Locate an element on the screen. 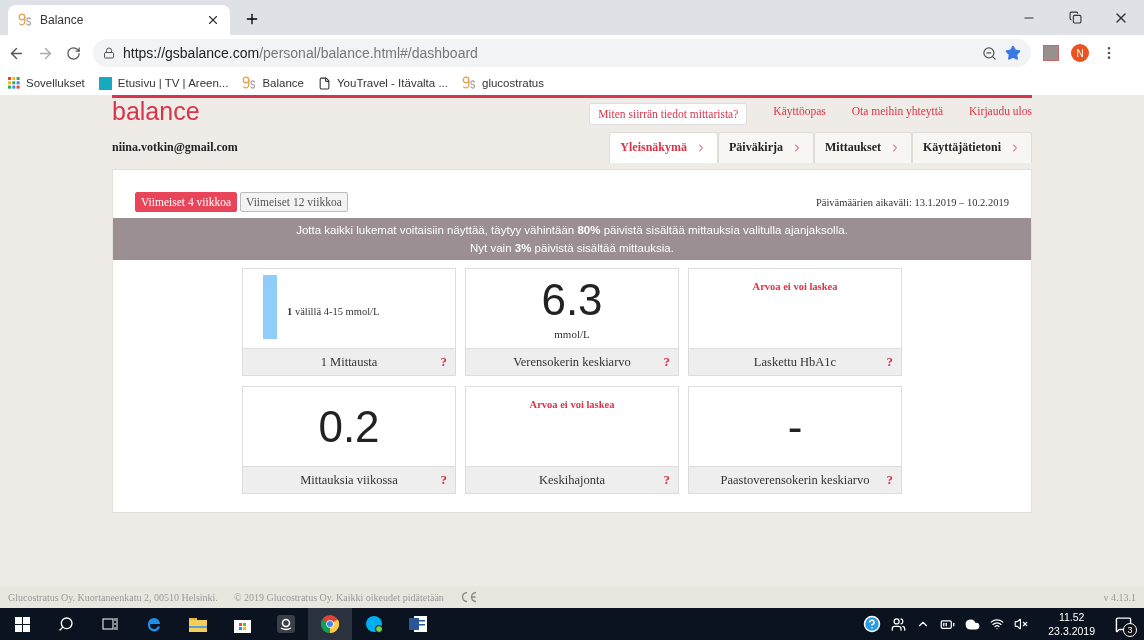 Image resolution: width=1144 pixels, height=640 pixels. restore-icon is located at coordinates (1075, 17).